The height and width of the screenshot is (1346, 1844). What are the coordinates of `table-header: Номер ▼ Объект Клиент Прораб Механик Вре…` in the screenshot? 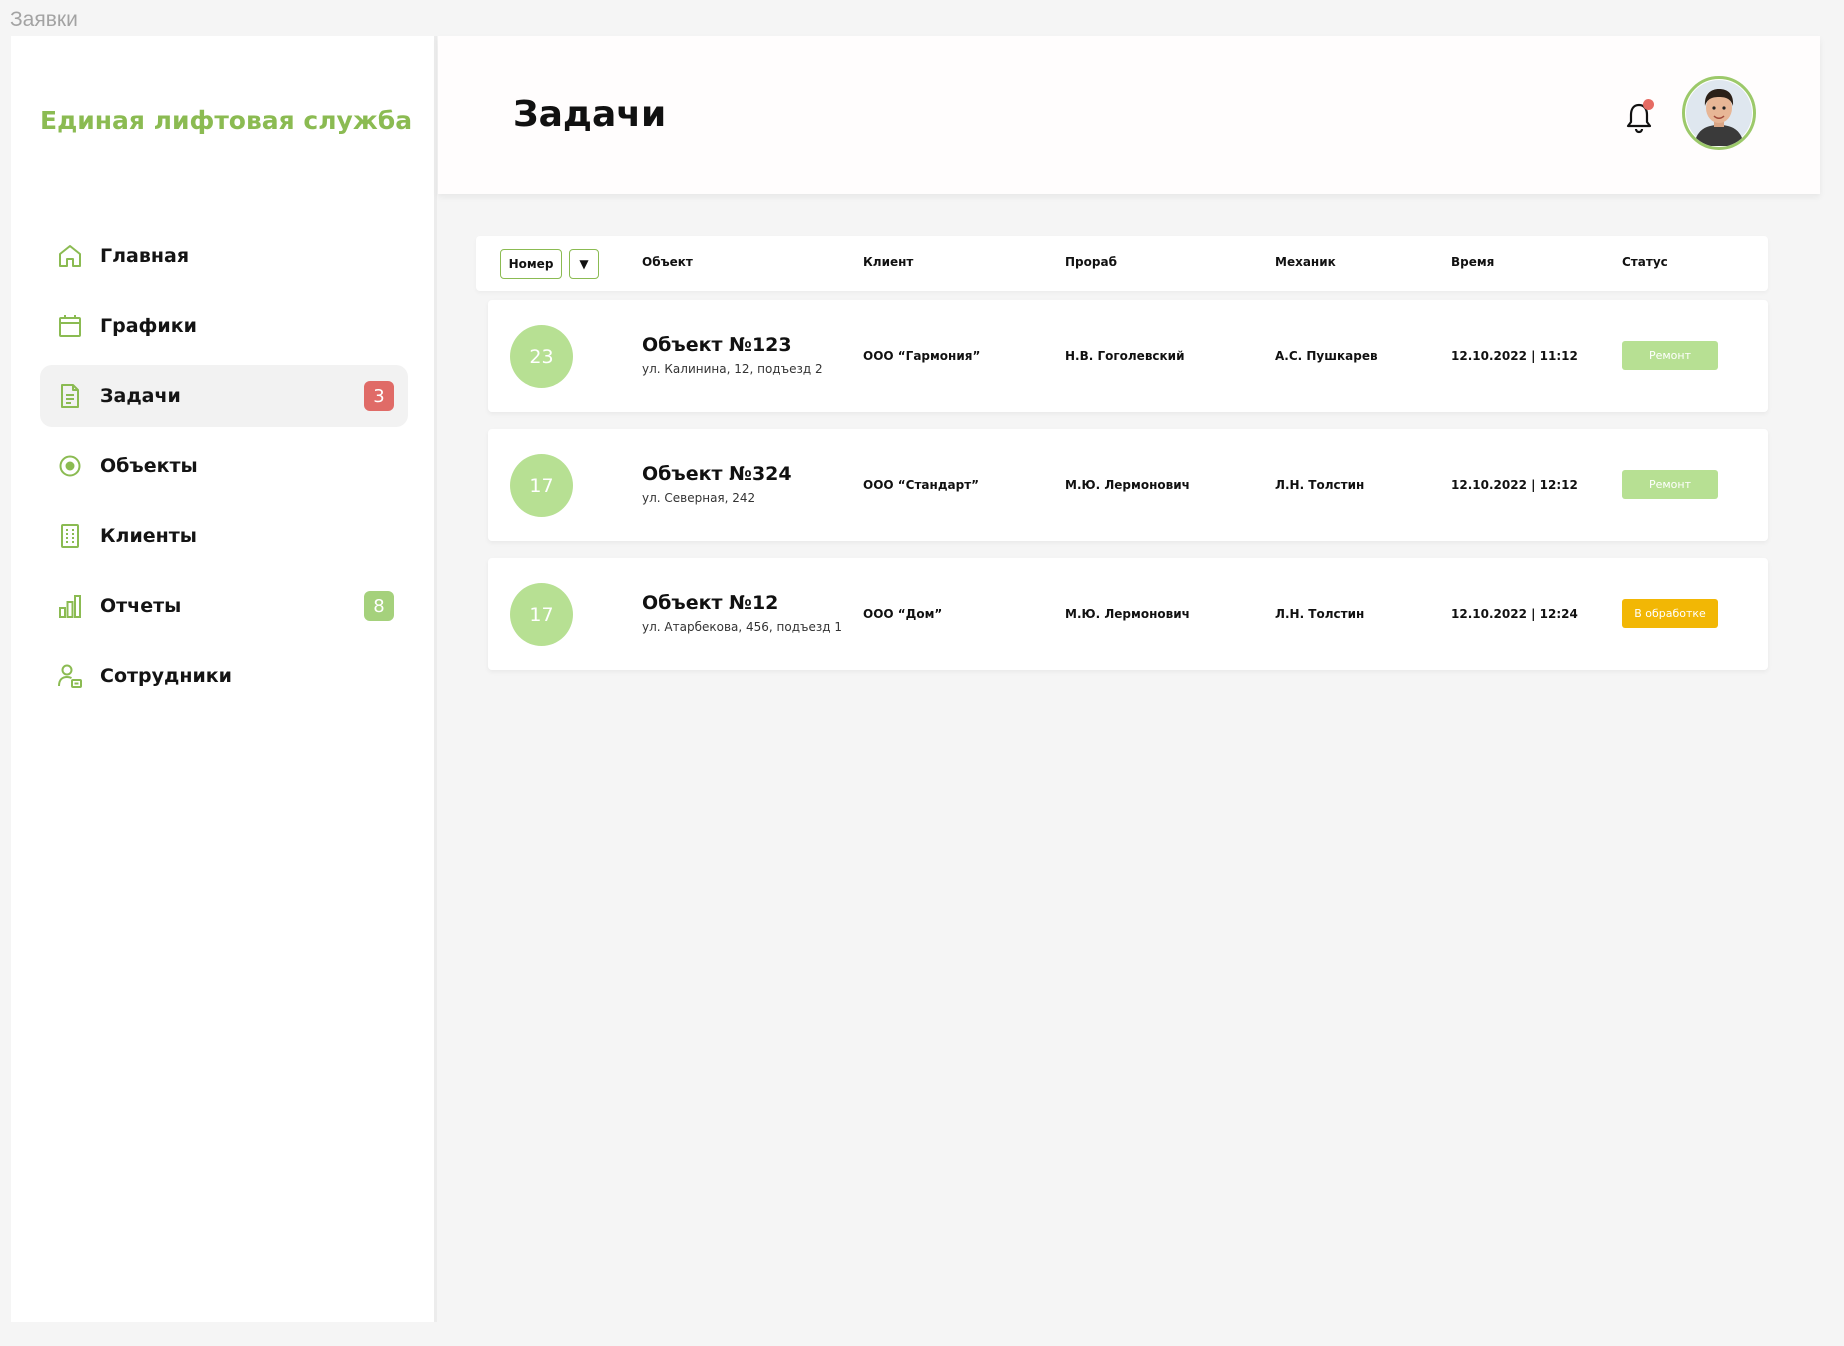 It's located at (1122, 263).